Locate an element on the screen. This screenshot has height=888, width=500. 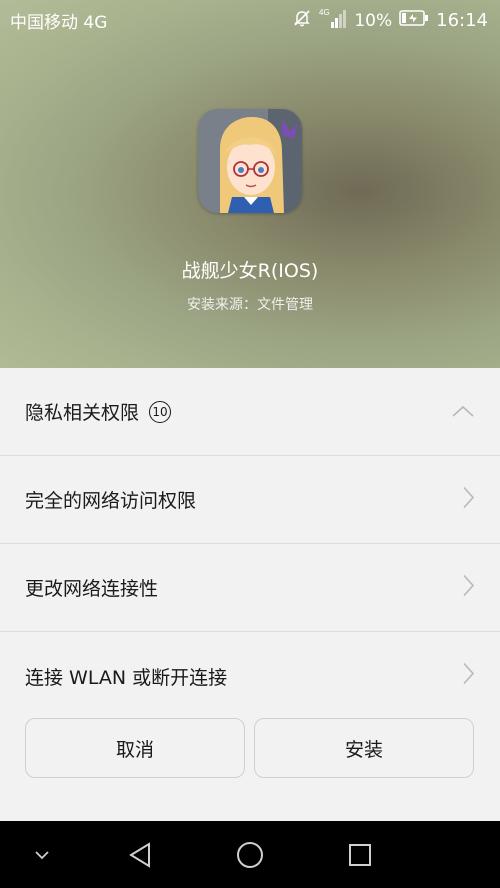
svg-text: 4G is located at coordinates (324, 12).